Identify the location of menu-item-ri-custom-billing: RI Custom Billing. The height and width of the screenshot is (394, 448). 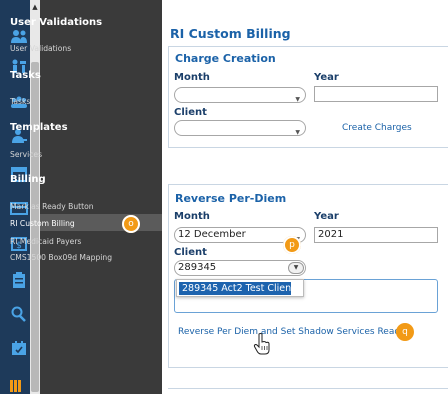
(42, 223).